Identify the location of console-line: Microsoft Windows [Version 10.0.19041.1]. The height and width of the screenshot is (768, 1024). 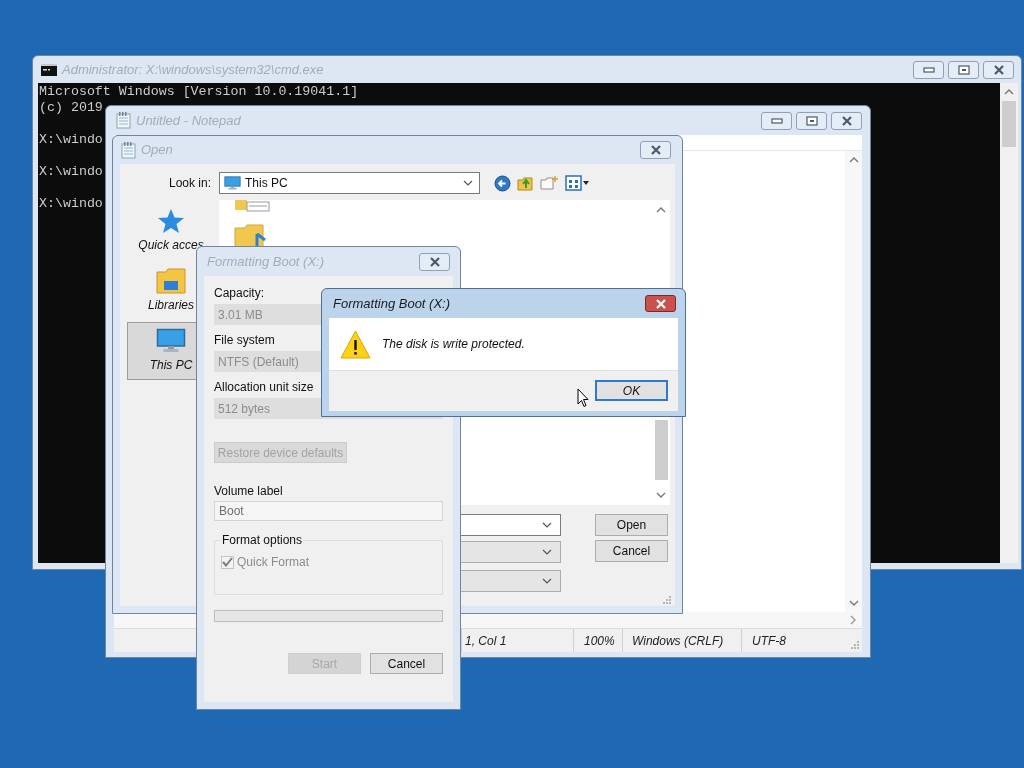
(199, 92).